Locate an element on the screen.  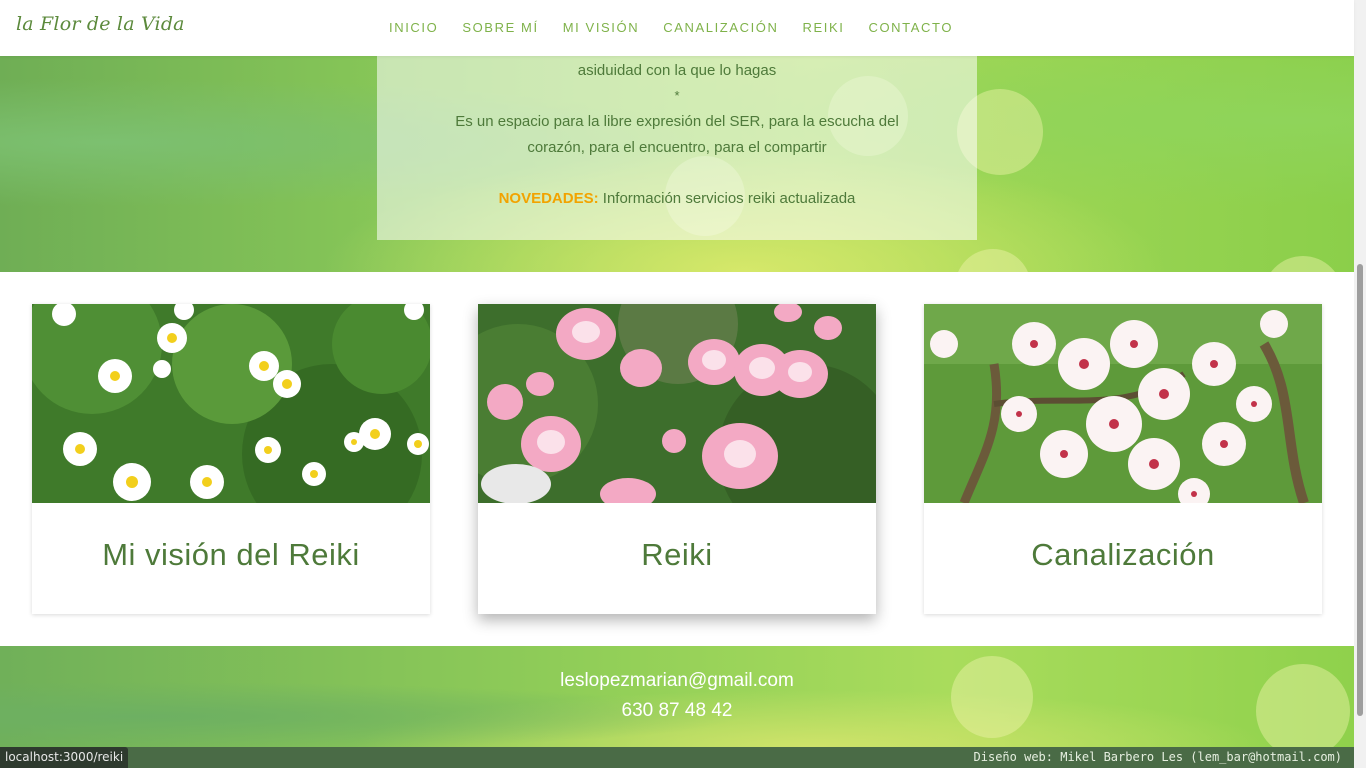
card-canalizacion: Canalización is located at coordinates (1123, 459).